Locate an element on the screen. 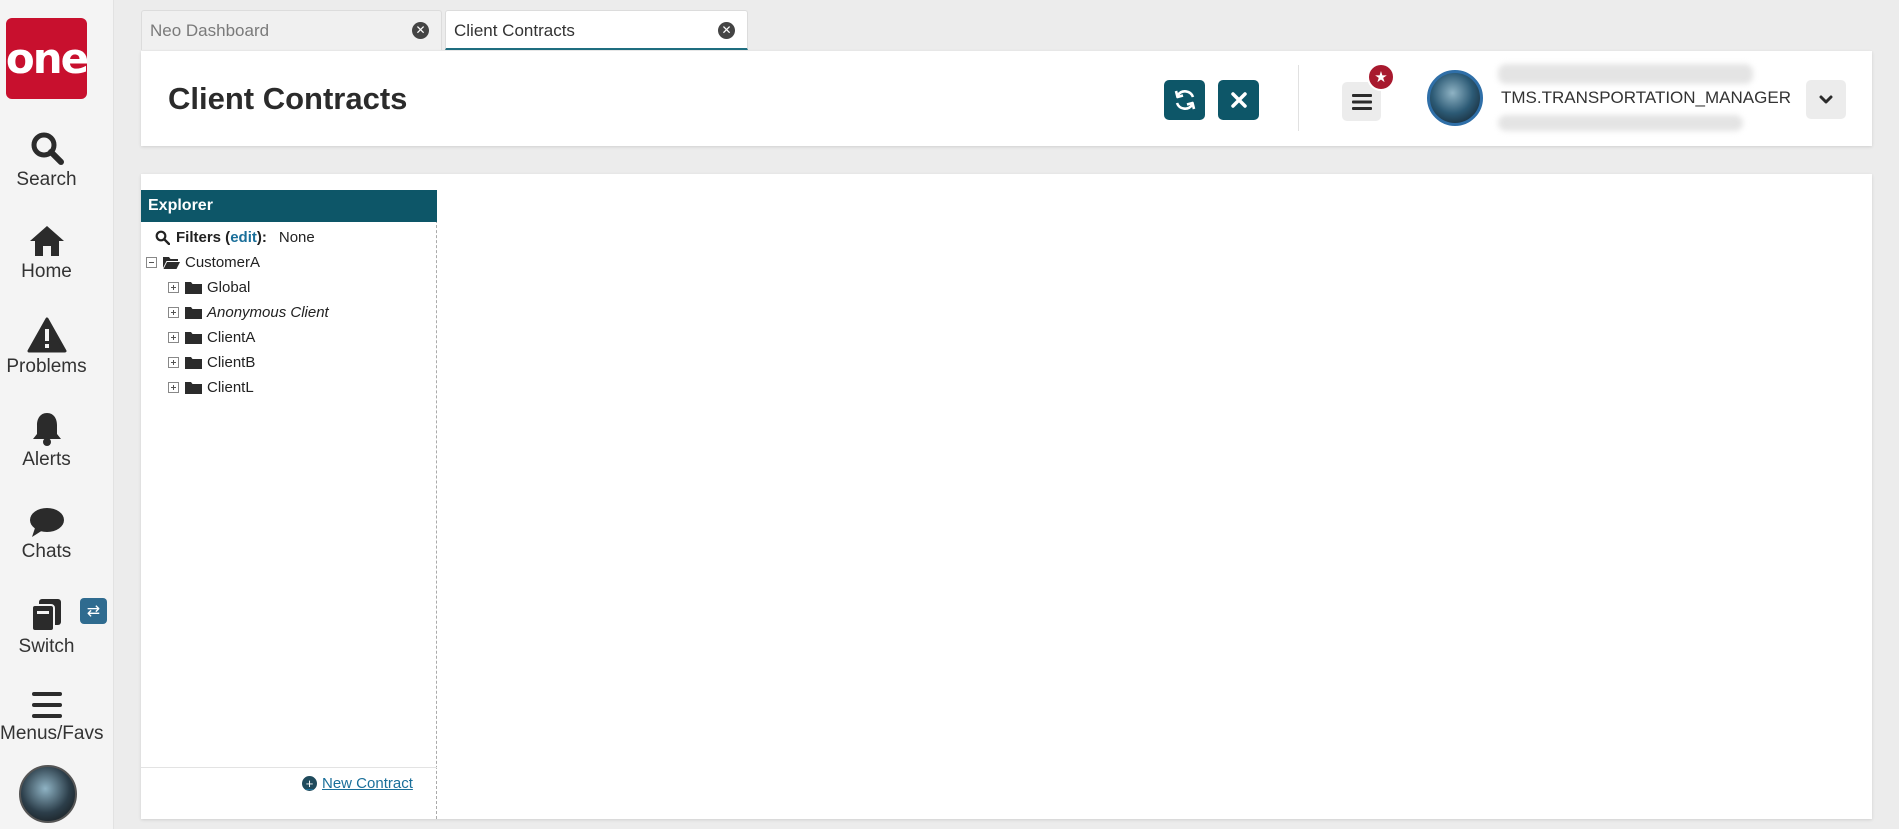  user-org-redacted is located at coordinates (1620, 123).